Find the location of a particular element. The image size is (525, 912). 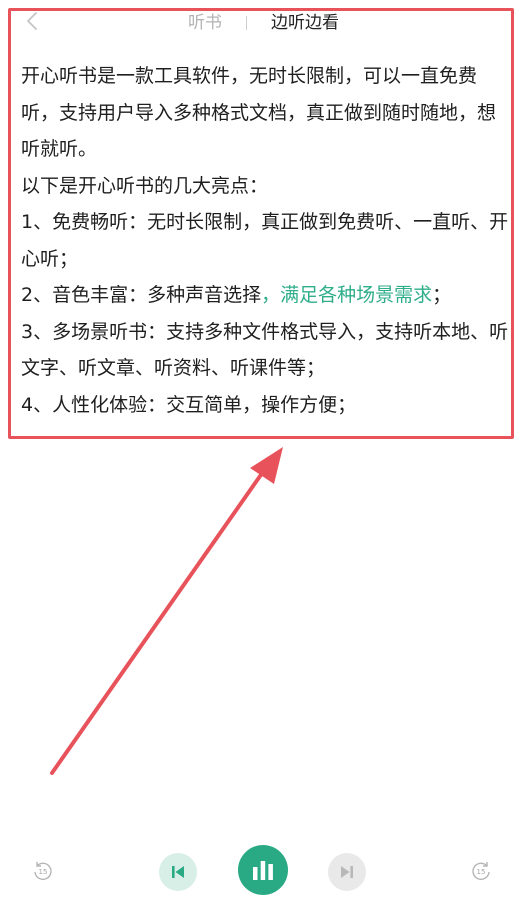

back-button is located at coordinates (32, 21).